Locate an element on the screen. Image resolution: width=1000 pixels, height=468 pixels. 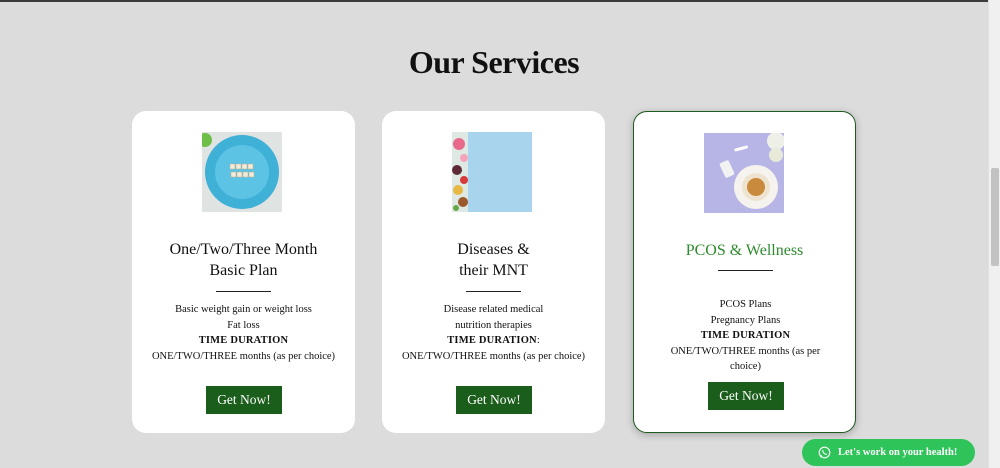
card-title-line: PCOS & Wellness is located at coordinates (744, 250).